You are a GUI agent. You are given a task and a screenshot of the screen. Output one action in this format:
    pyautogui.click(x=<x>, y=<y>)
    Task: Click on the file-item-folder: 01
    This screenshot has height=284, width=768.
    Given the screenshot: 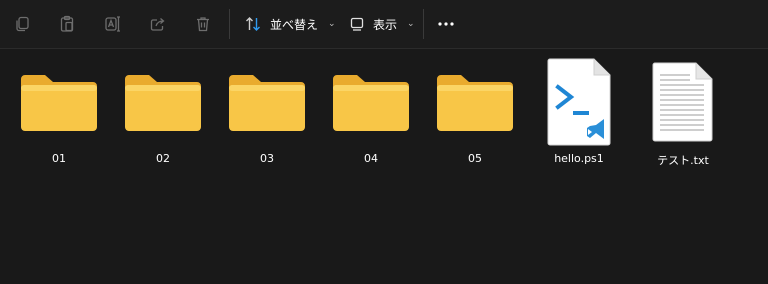 What is the action you would take?
    pyautogui.click(x=59, y=115)
    